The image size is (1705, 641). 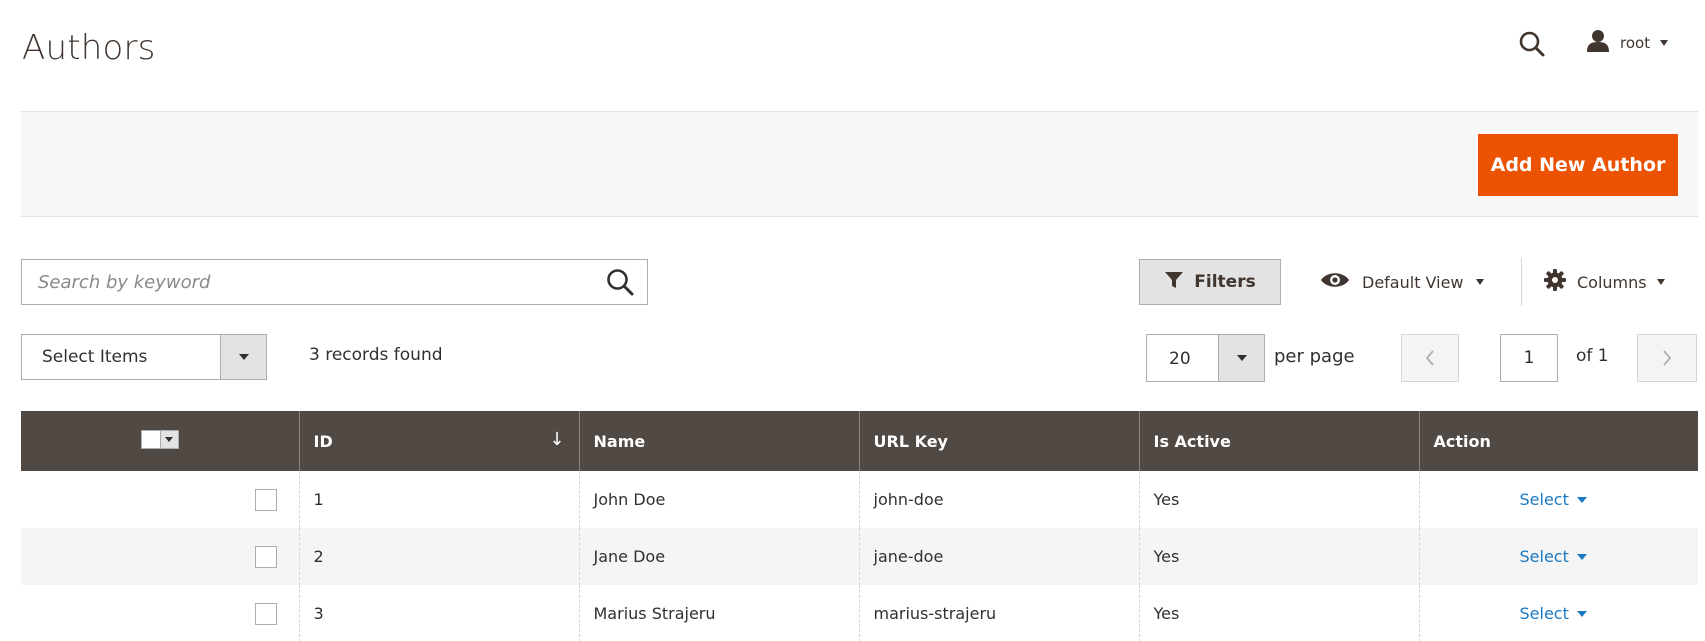 I want to click on cell-name: Marius Strajeru, so click(x=719, y=613).